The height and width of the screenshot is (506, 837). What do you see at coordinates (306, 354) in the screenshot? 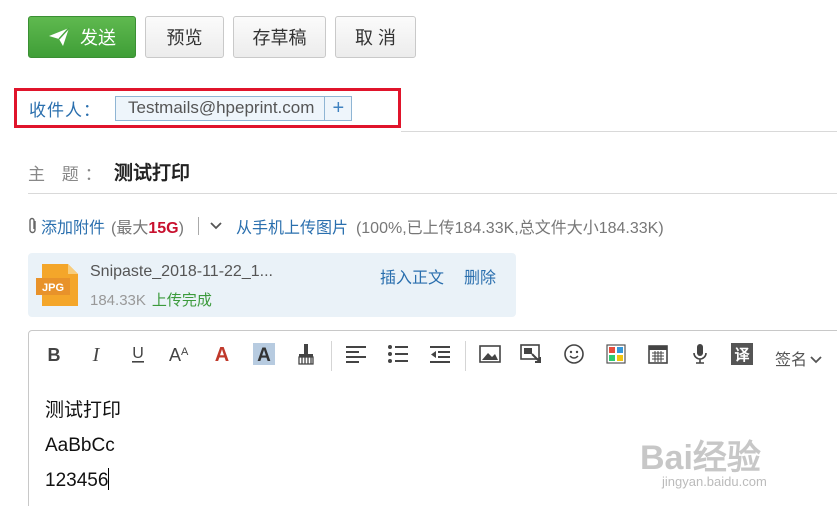
I see `format-brush-icon` at bounding box center [306, 354].